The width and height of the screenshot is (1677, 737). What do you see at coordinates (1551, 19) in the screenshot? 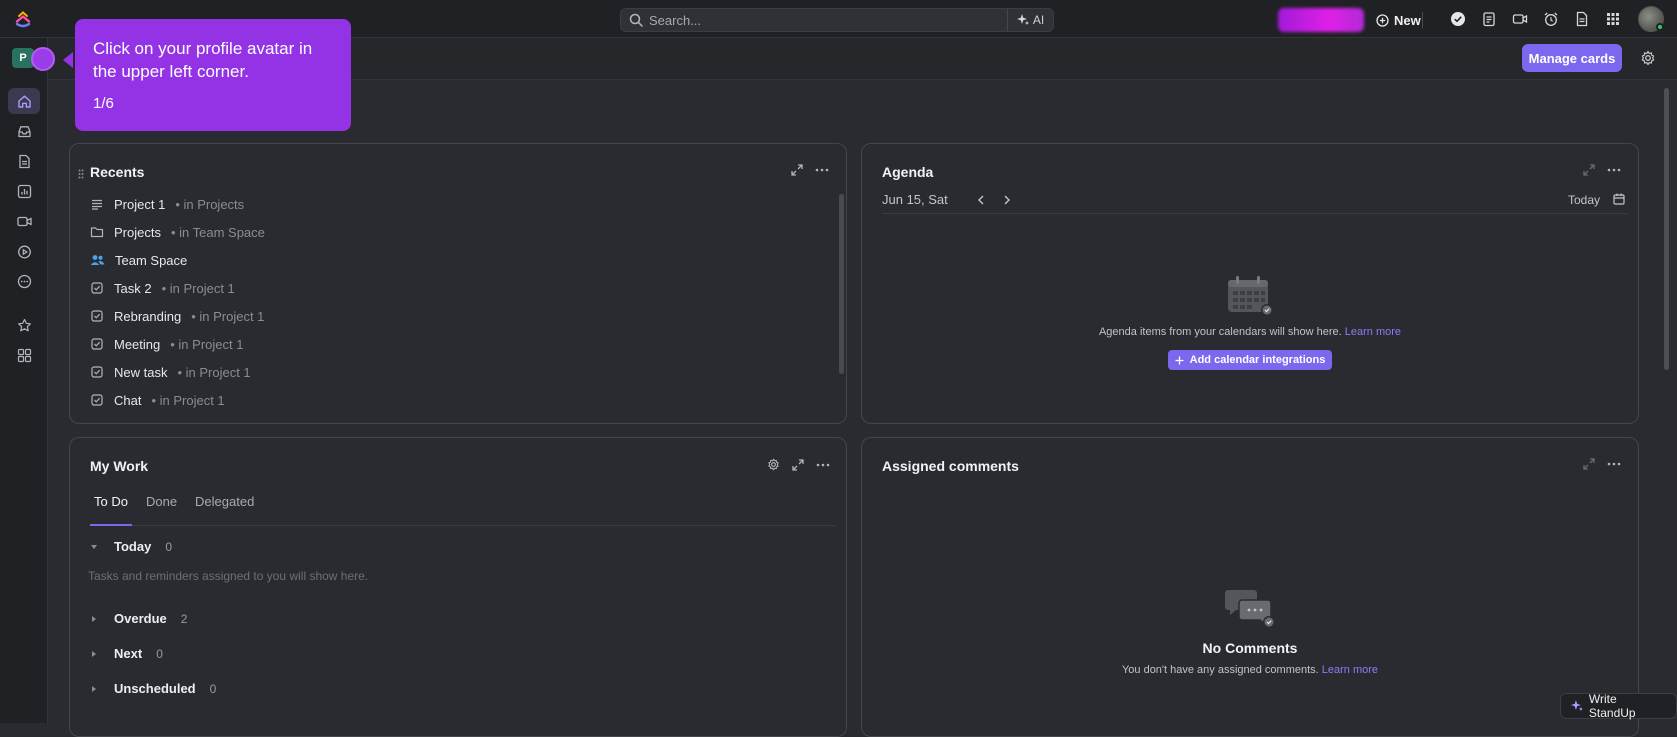
I see `alarm-clock-icon` at bounding box center [1551, 19].